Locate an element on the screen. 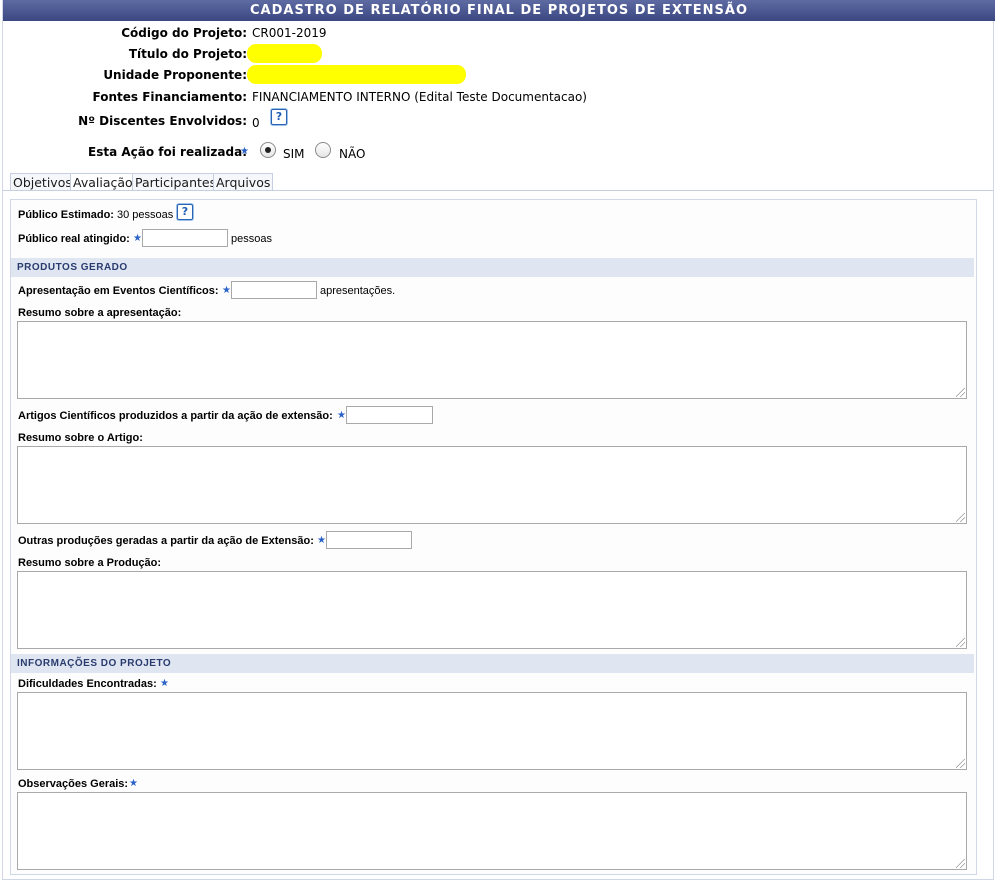 The width and height of the screenshot is (997, 882). apresentacao-input is located at coordinates (274, 290).